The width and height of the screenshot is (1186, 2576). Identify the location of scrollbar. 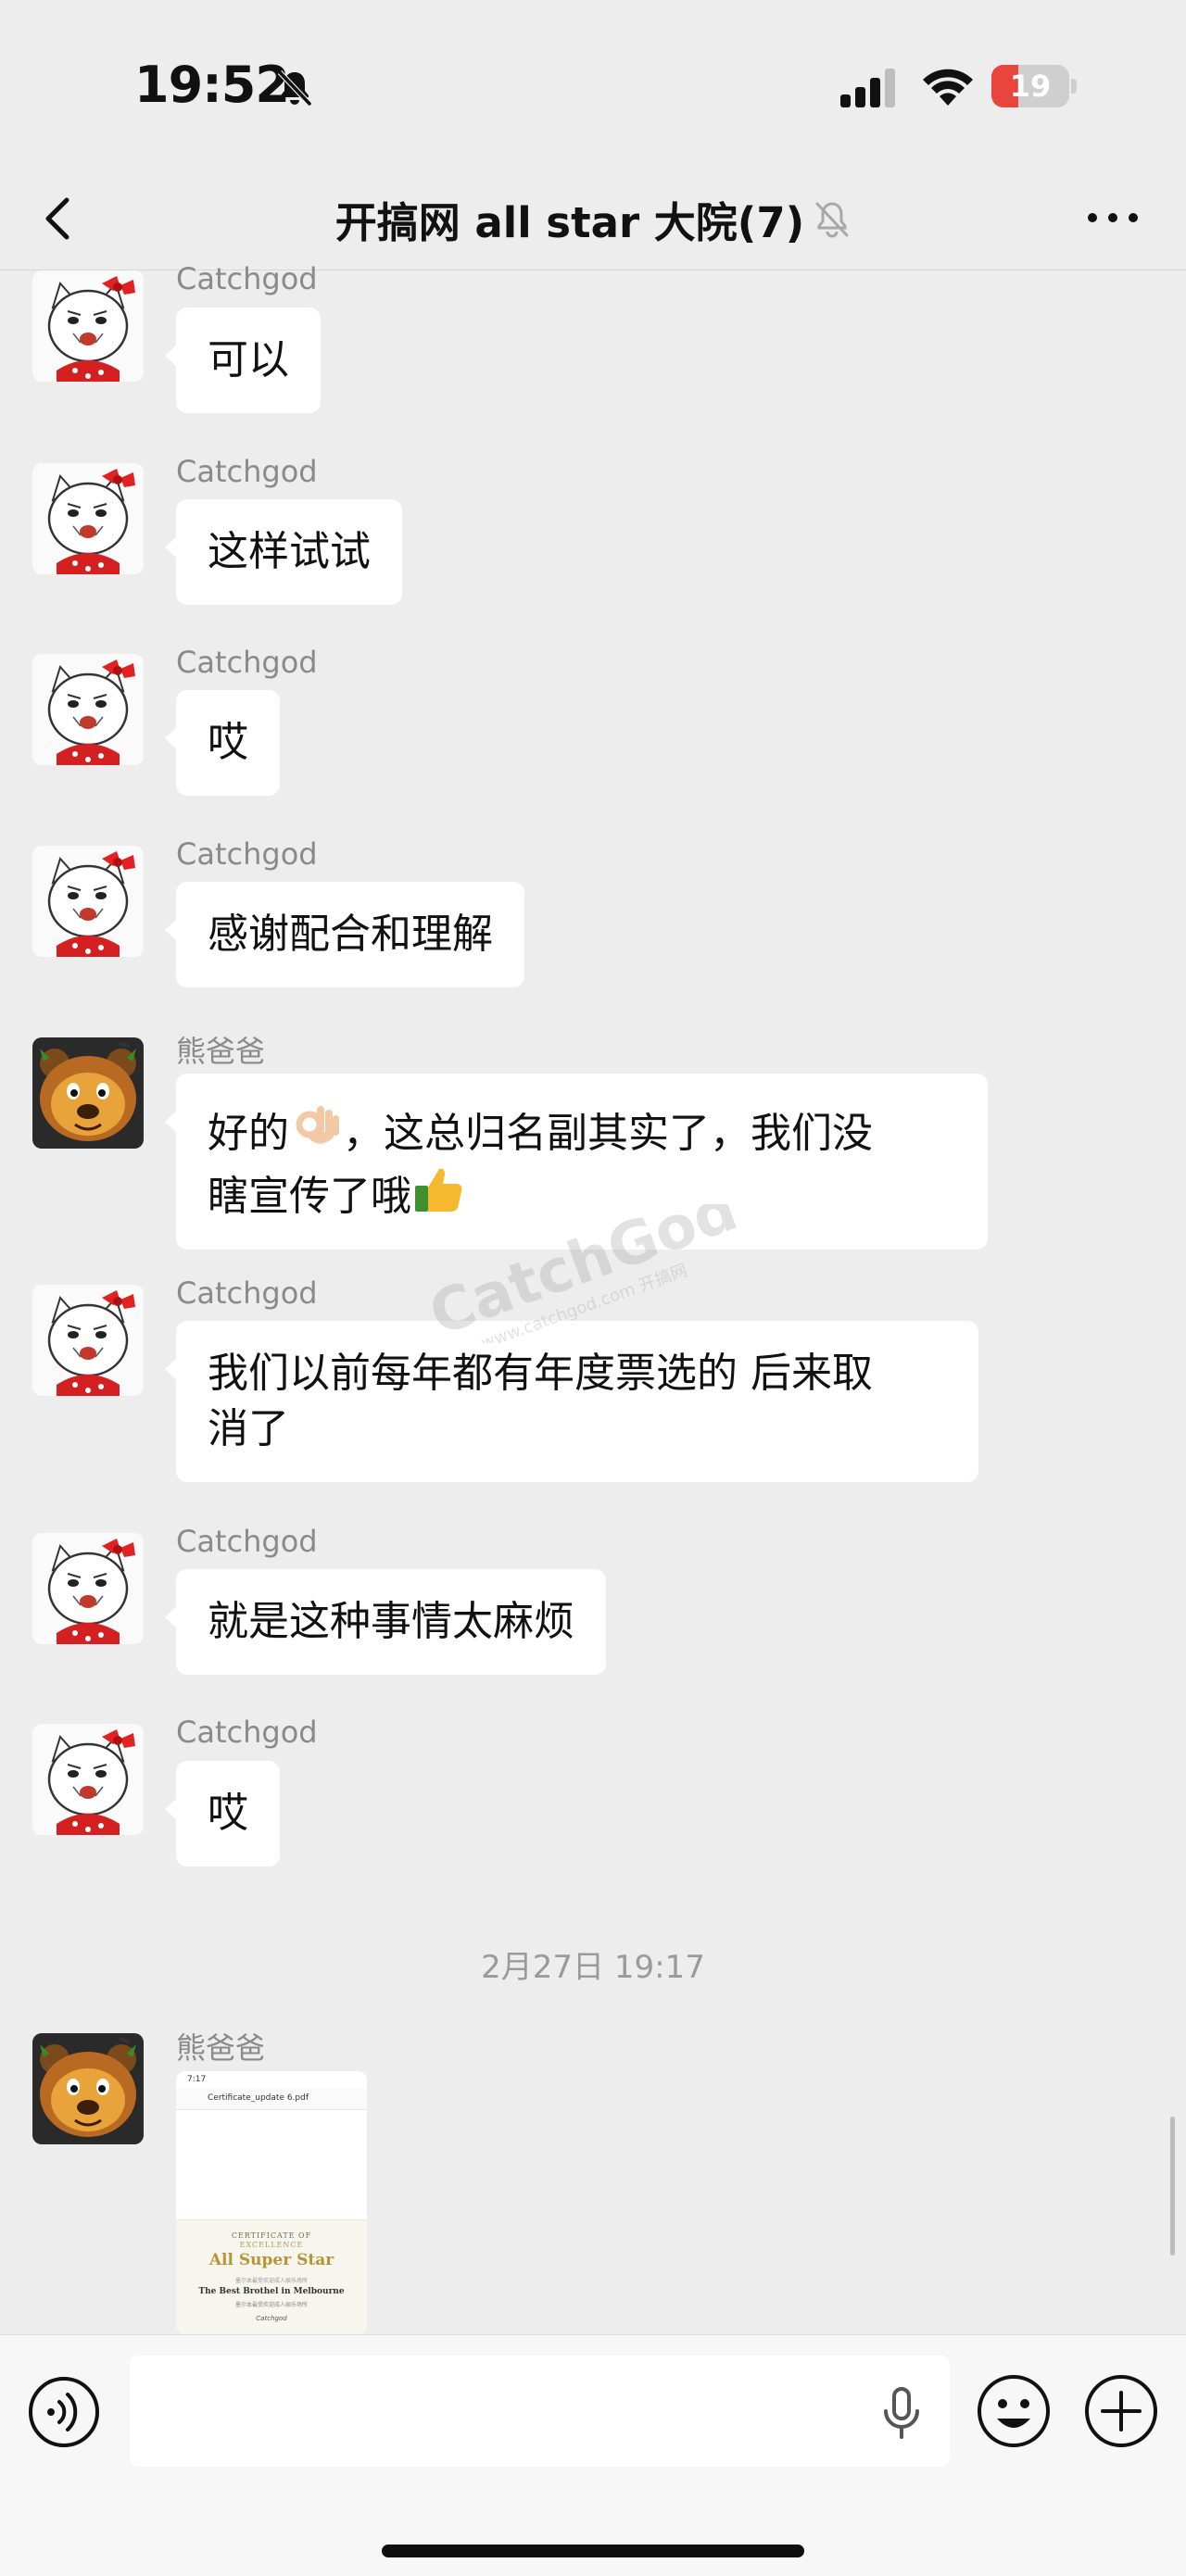
(1172, 2186).